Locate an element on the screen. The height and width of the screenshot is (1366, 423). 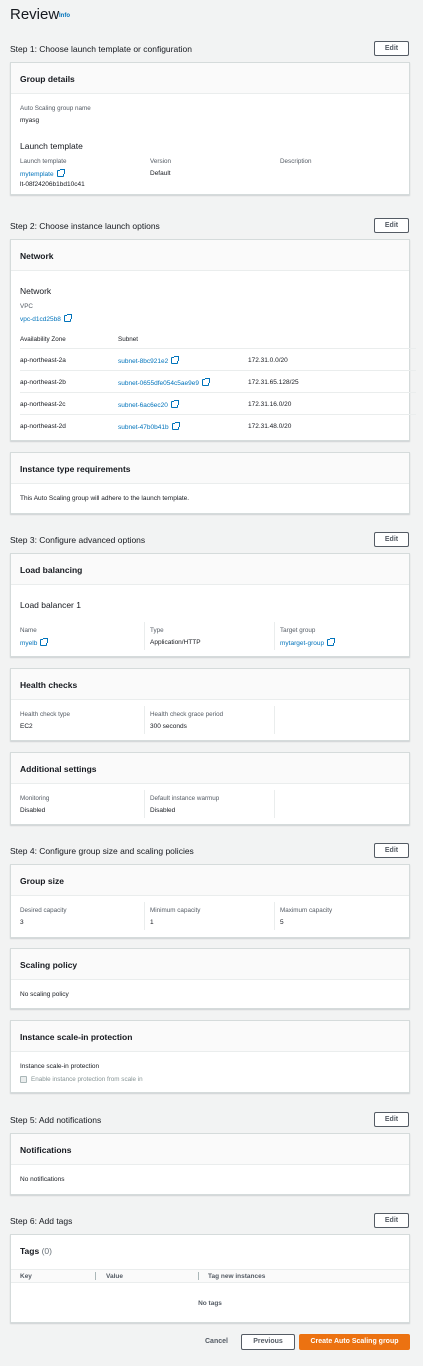
launch-template-link: mytemplate is located at coordinates (42, 173).